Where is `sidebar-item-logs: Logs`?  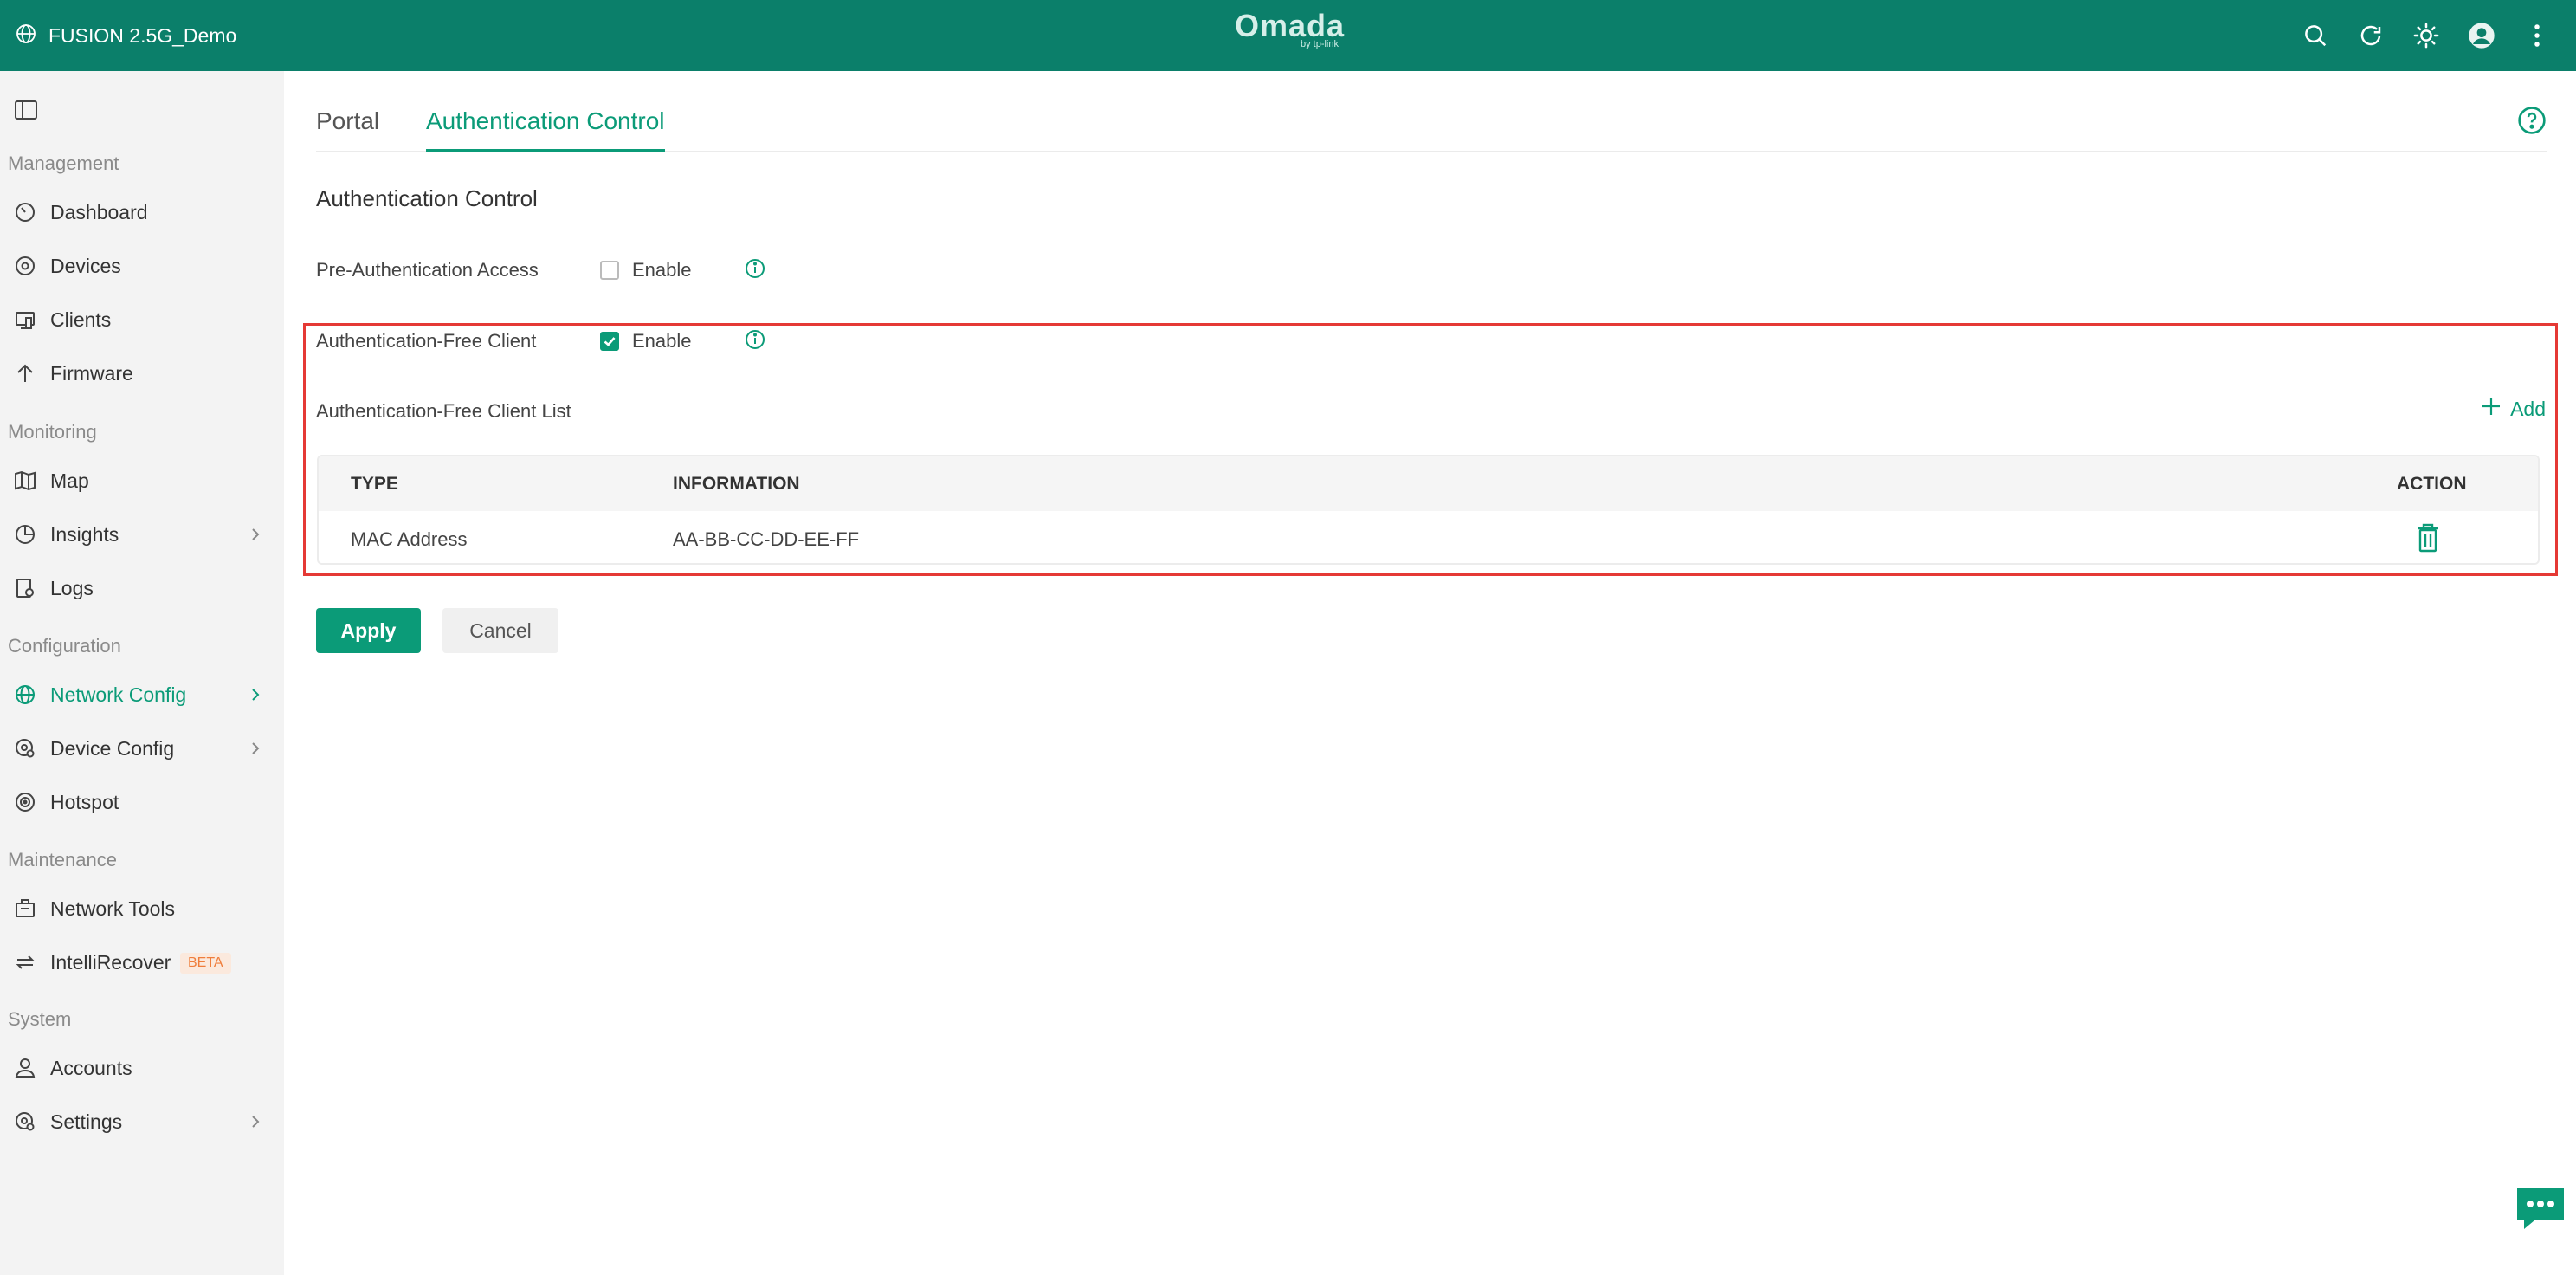
sidebar-item-logs: Logs is located at coordinates (142, 588).